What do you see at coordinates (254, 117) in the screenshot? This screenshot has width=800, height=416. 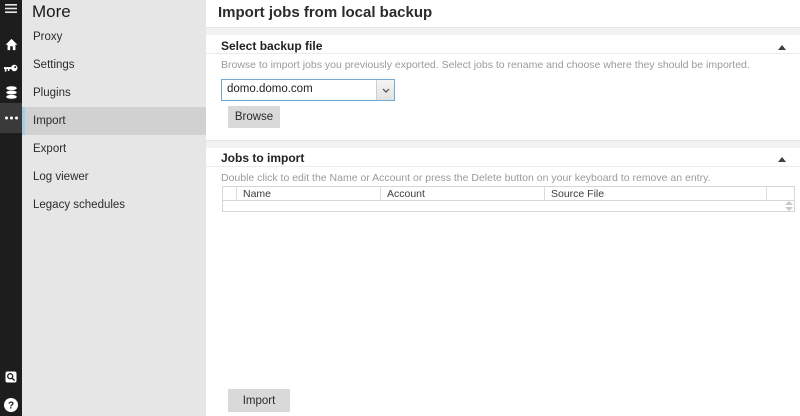 I see `browse-button: Browse` at bounding box center [254, 117].